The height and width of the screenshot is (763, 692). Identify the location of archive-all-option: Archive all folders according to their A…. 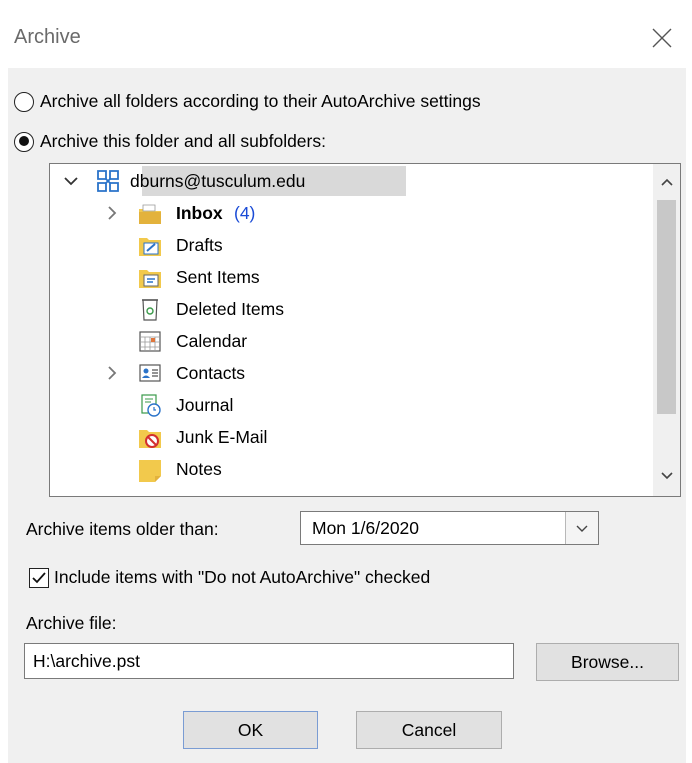
(247, 101).